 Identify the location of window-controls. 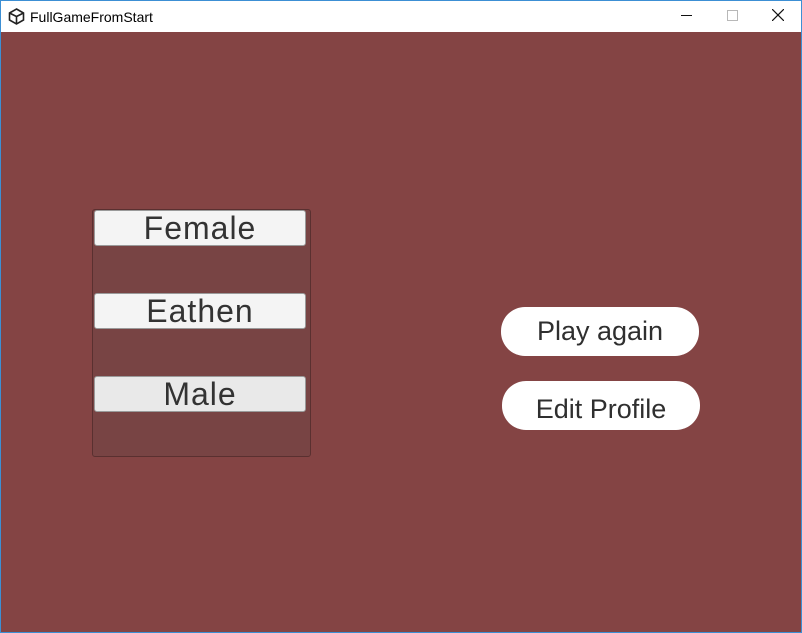
(732, 16).